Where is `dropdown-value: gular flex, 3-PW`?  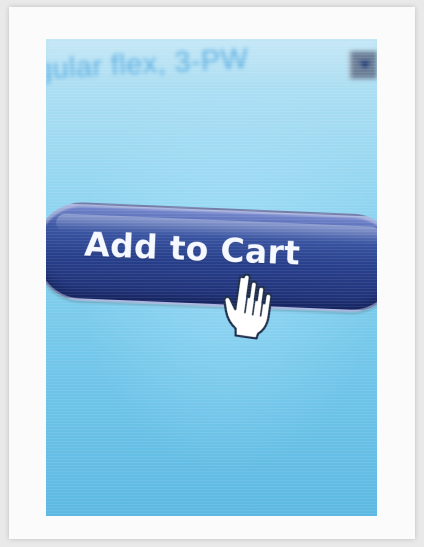 dropdown-value: gular flex, 3-PW is located at coordinates (148, 64).